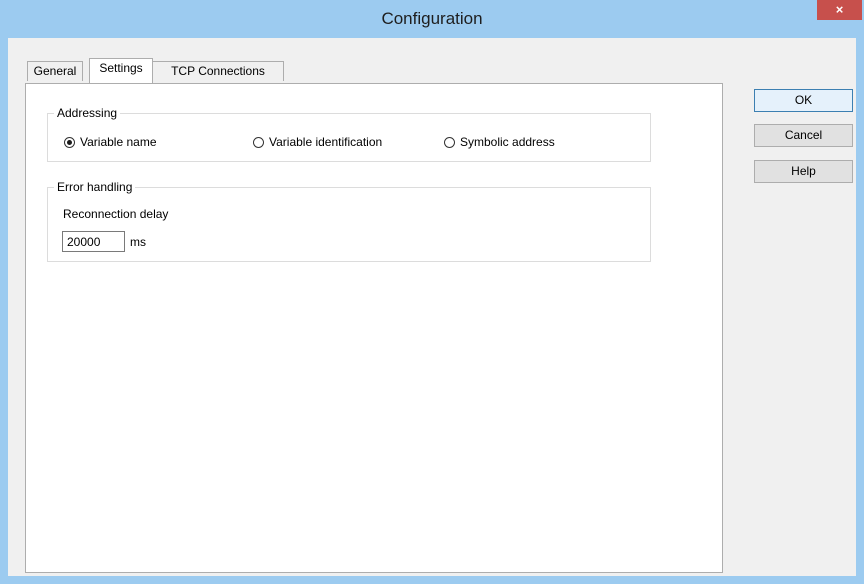 The width and height of the screenshot is (864, 584). What do you see at coordinates (803, 171) in the screenshot?
I see `help-button: Help` at bounding box center [803, 171].